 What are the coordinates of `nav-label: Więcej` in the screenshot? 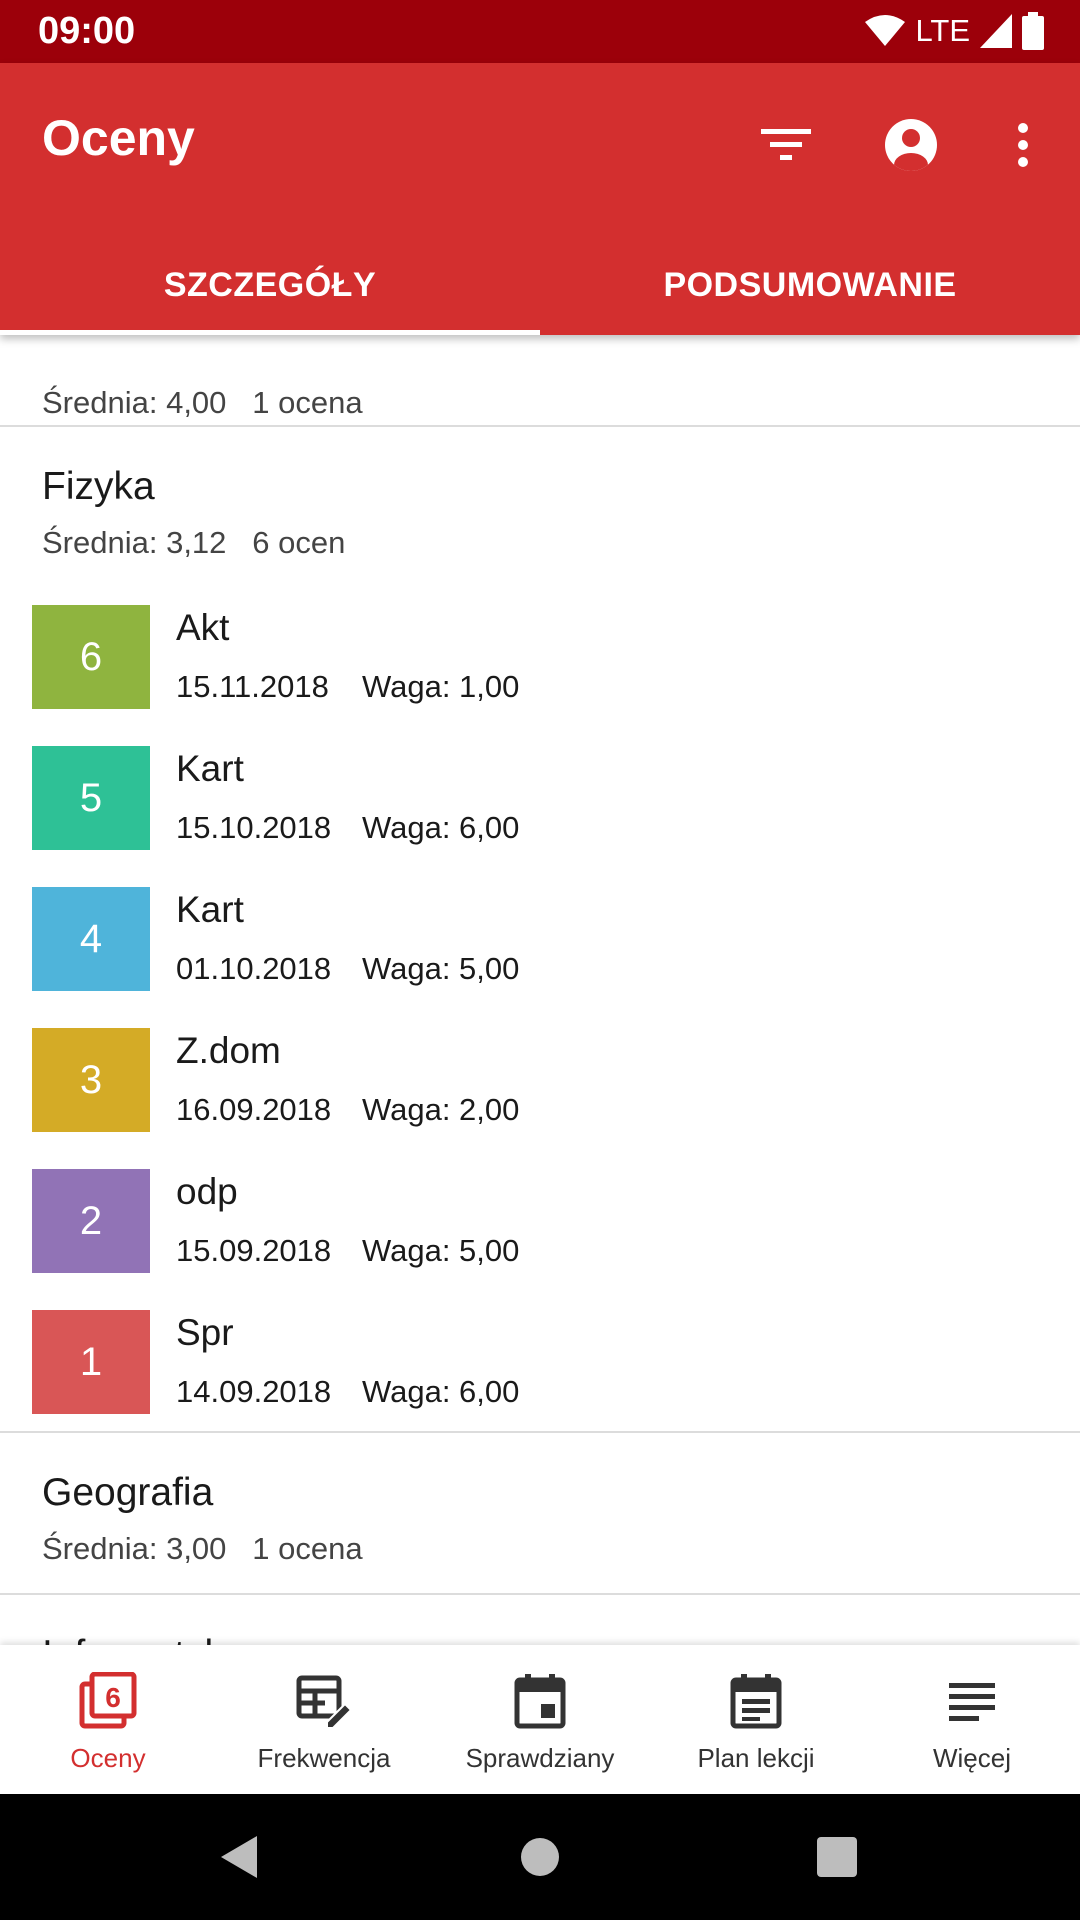 It's located at (971, 1758).